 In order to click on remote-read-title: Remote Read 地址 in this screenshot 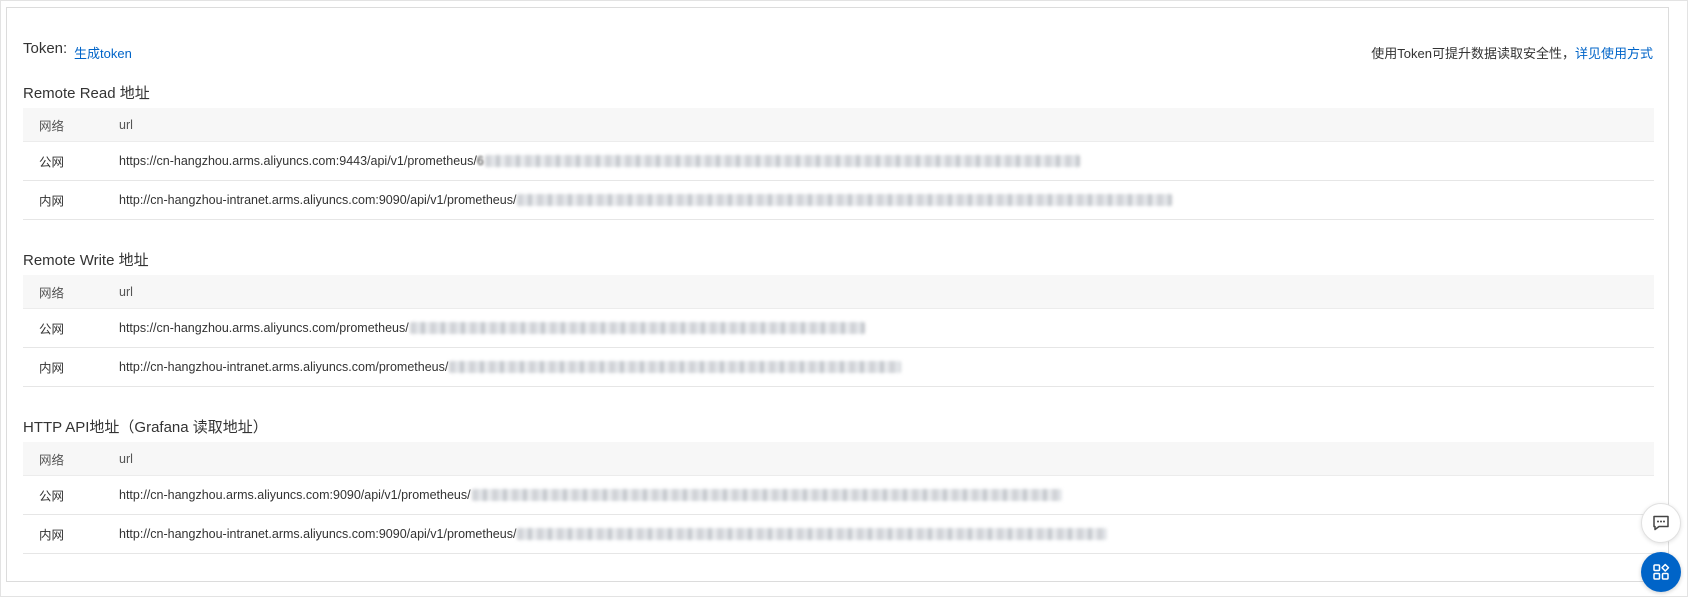, I will do `click(86, 93)`.